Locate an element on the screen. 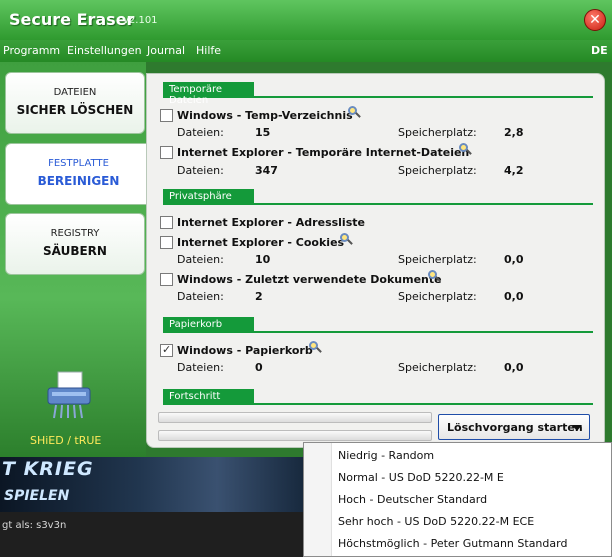 The image size is (612, 557). nav-label-2: BEREINIGEN is located at coordinates (78, 181).